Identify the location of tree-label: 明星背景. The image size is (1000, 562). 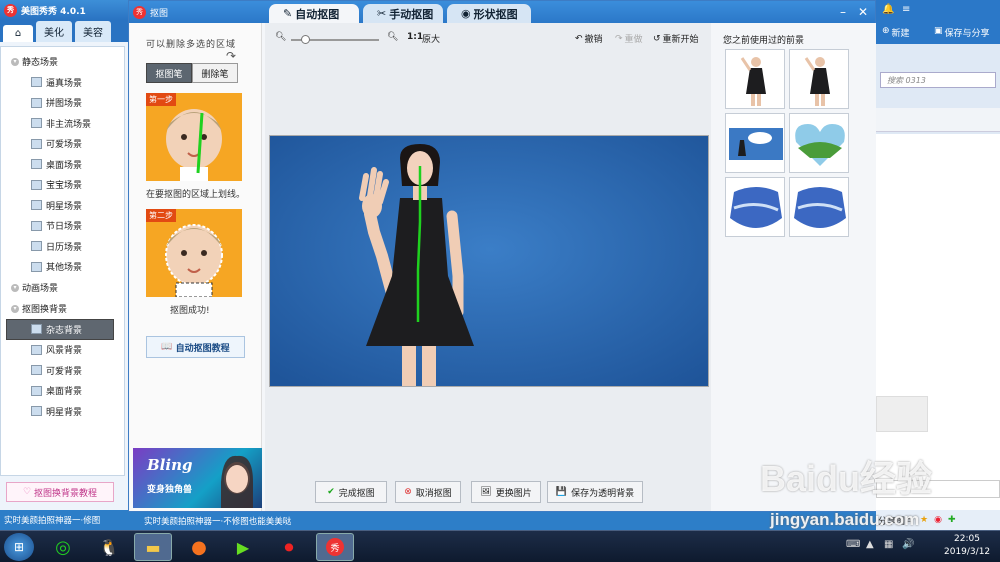
(64, 412).